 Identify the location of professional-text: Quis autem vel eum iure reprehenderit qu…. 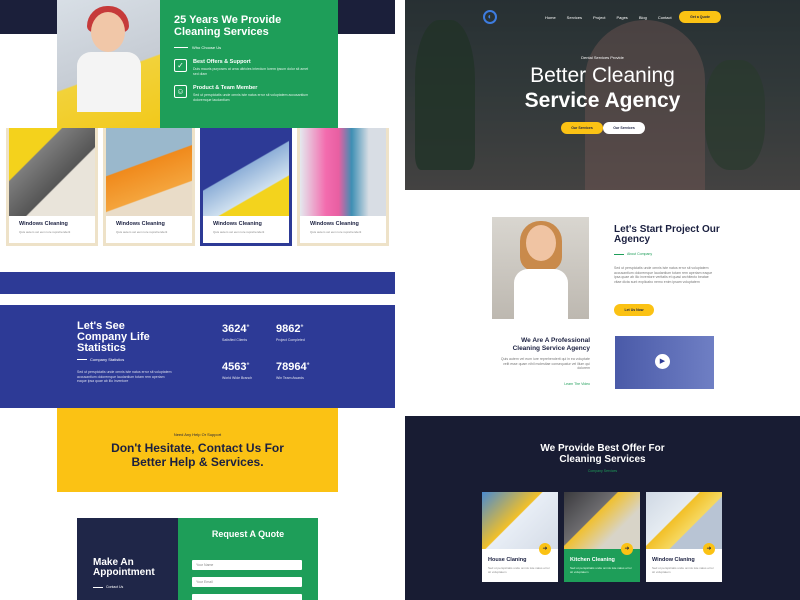
(545, 363).